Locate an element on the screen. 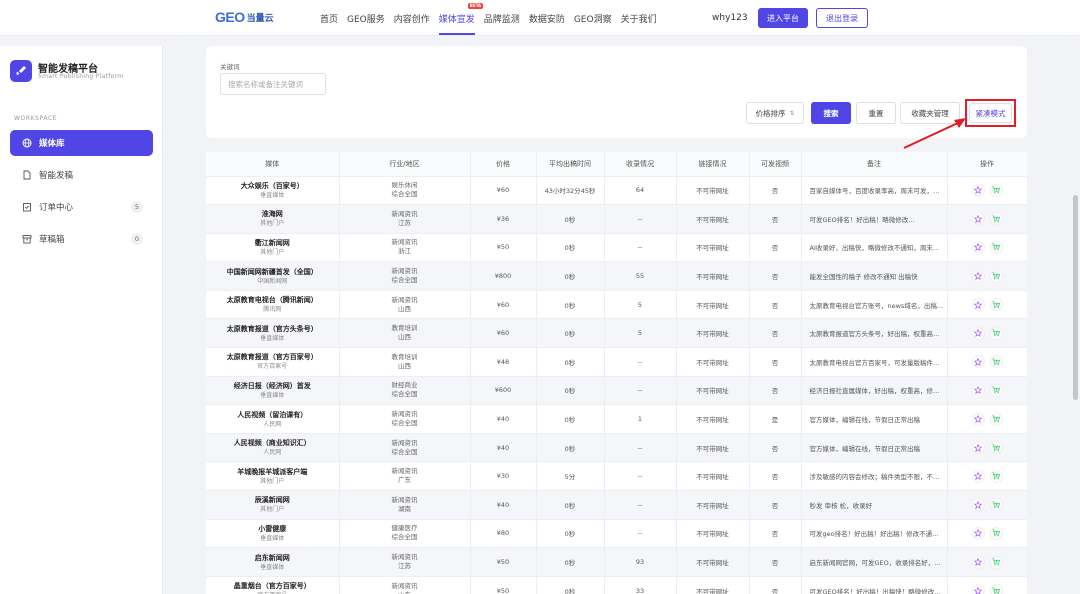 The image size is (1080, 594). nav-link: 首页 is located at coordinates (329, 18).